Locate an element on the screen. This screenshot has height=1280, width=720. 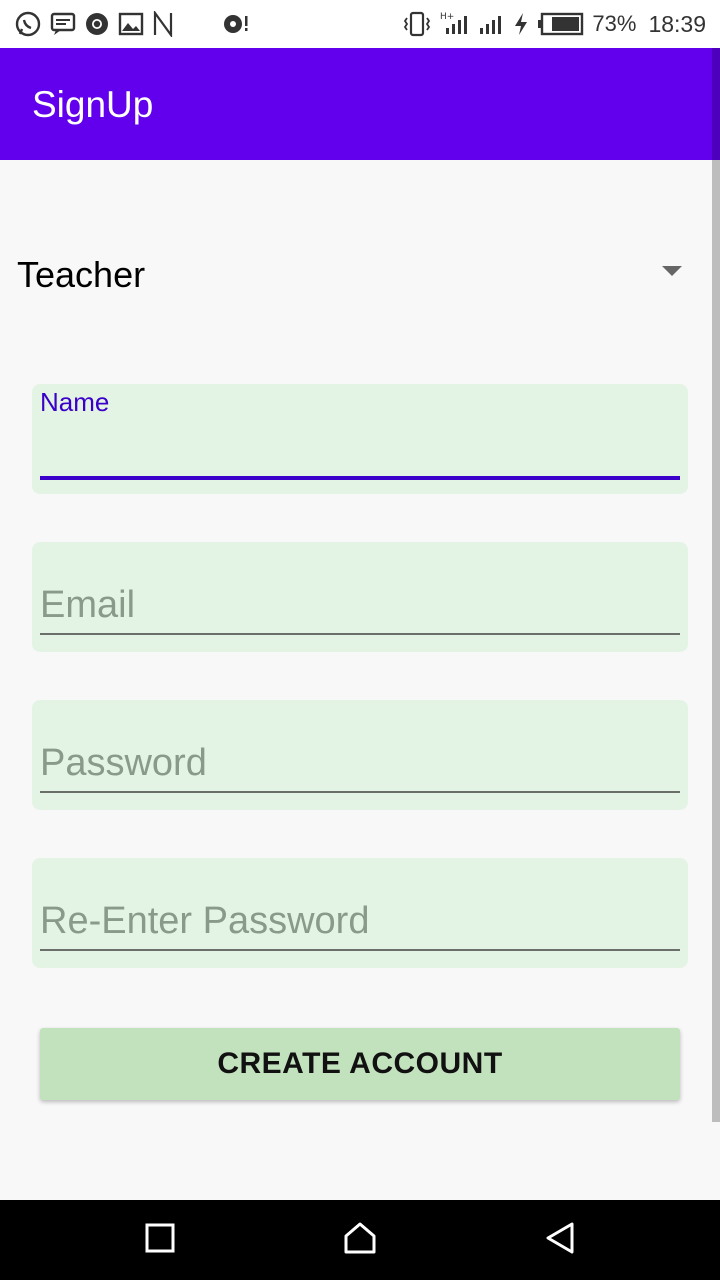
page-title: SignUp is located at coordinates (93, 104).